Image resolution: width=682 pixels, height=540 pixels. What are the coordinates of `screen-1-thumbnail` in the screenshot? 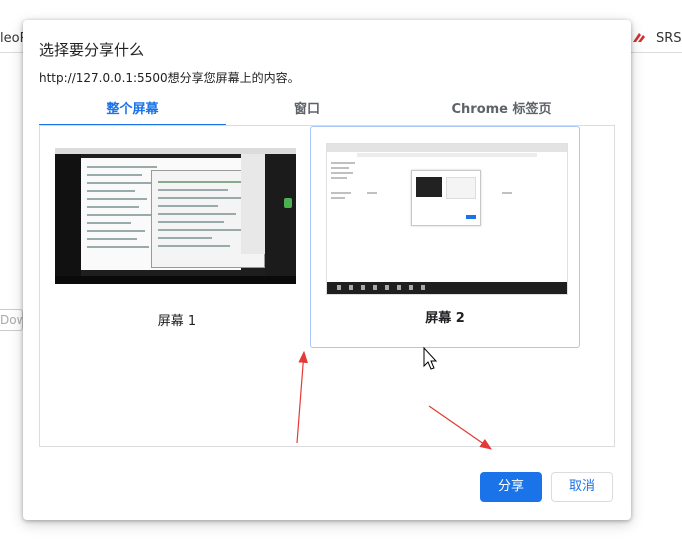 It's located at (175, 216).